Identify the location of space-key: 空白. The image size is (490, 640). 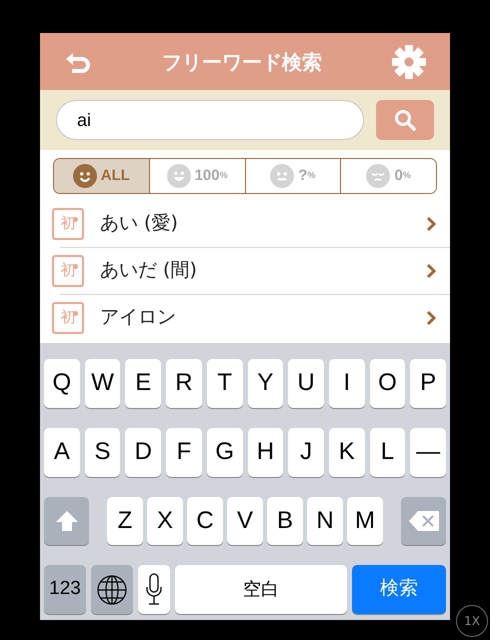
(261, 589).